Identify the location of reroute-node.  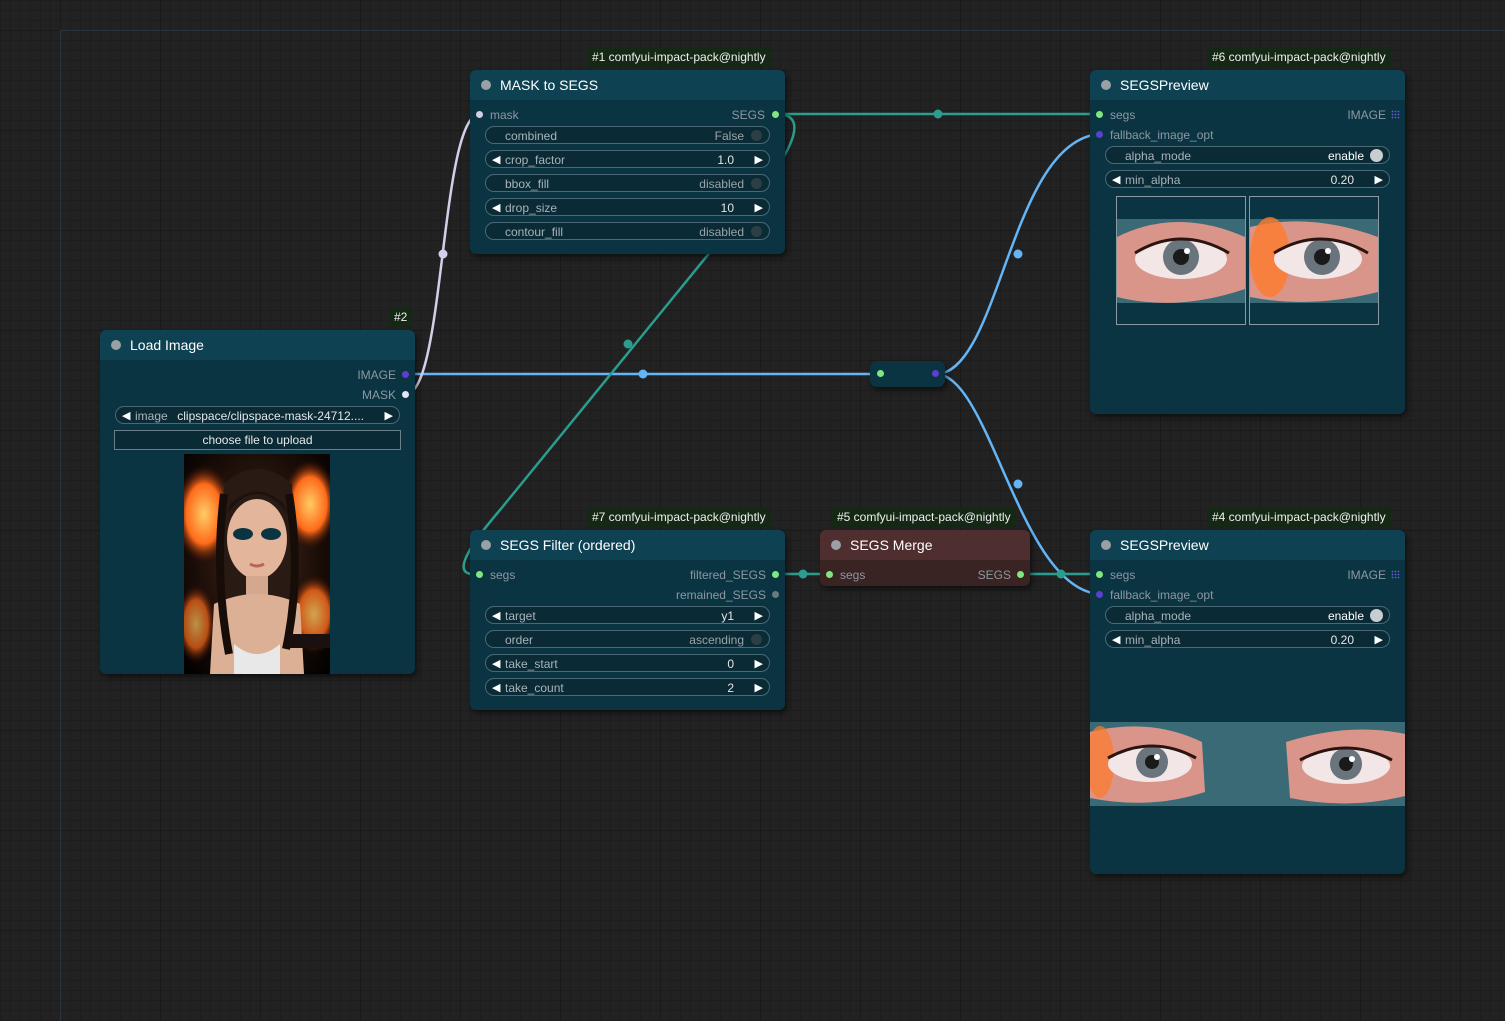
(907, 374).